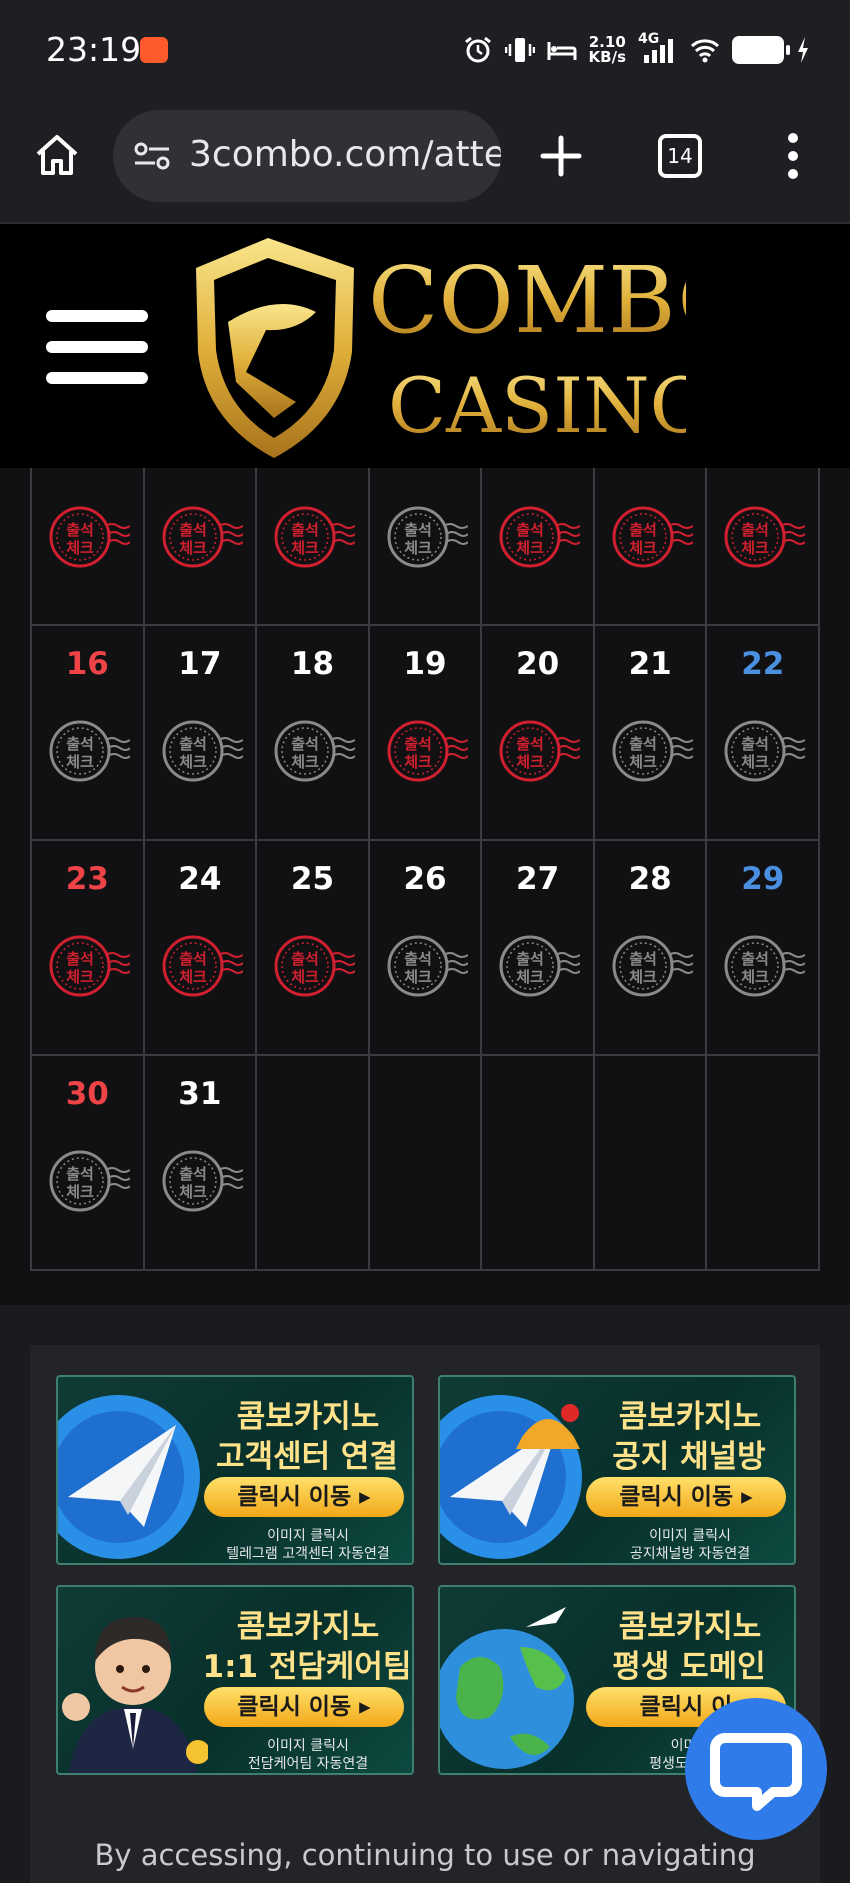 The width and height of the screenshot is (850, 1883). What do you see at coordinates (689, 1667) in the screenshot?
I see `banner-subtitle: 평생 도메인` at bounding box center [689, 1667].